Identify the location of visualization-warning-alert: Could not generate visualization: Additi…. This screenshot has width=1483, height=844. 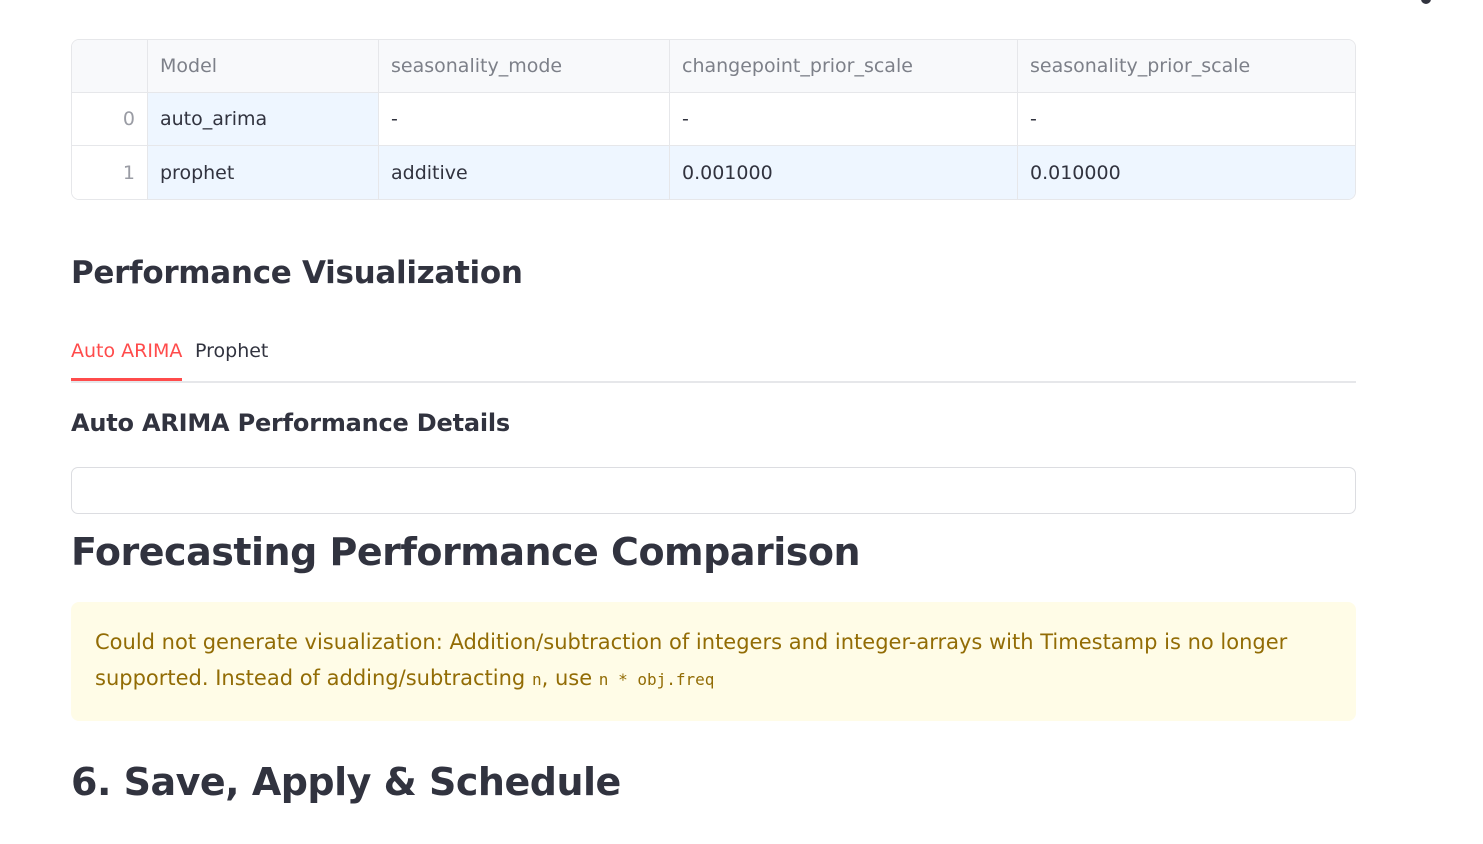
(713, 661).